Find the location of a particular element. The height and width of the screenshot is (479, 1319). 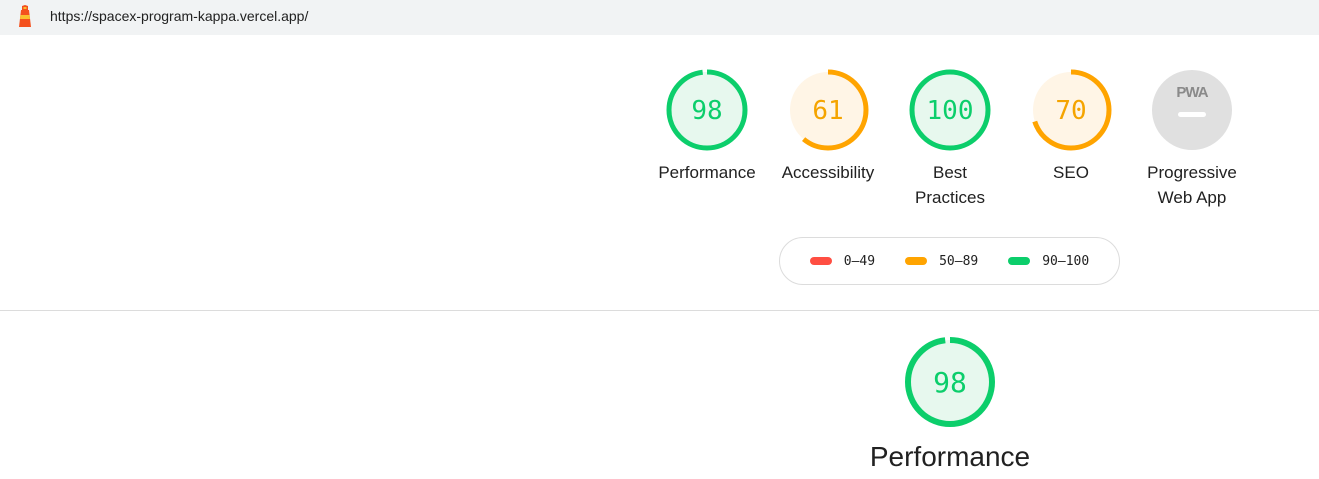

gauge-best-practices: 100 Best Practices is located at coordinates (950, 137).